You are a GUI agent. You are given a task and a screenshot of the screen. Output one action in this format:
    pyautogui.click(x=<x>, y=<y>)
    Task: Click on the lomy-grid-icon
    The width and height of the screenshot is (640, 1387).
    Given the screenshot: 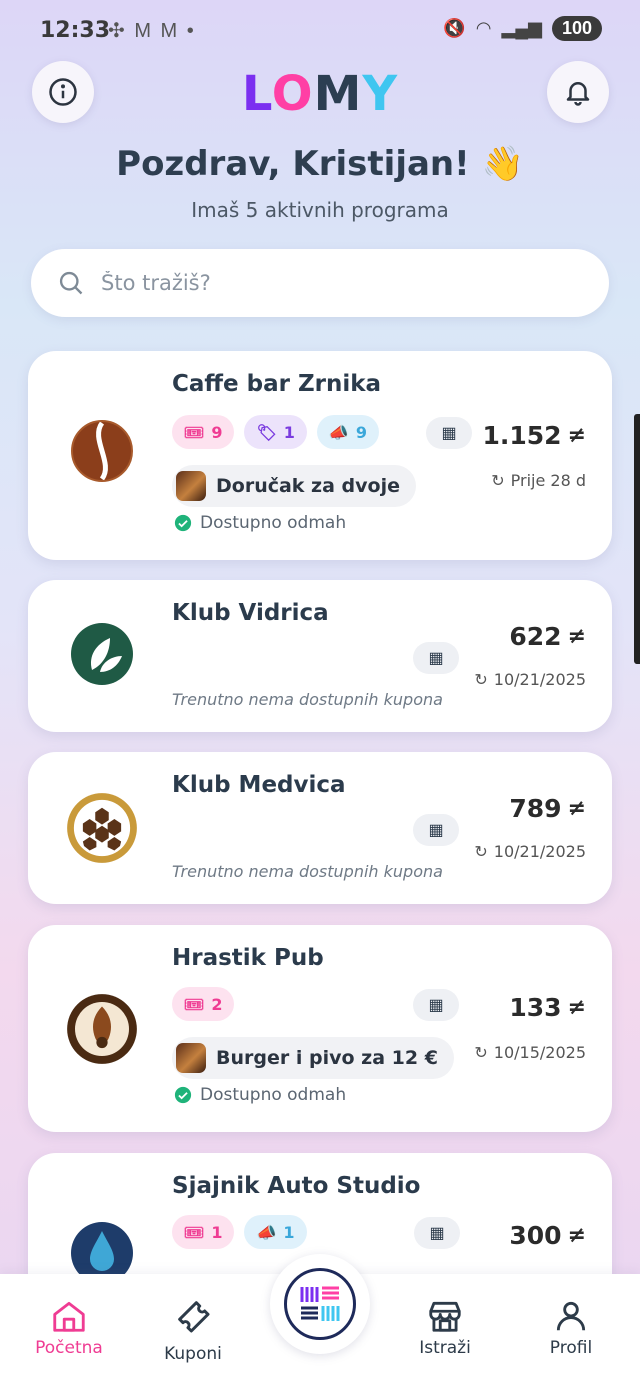 What is the action you would take?
    pyautogui.click(x=320, y=1303)
    